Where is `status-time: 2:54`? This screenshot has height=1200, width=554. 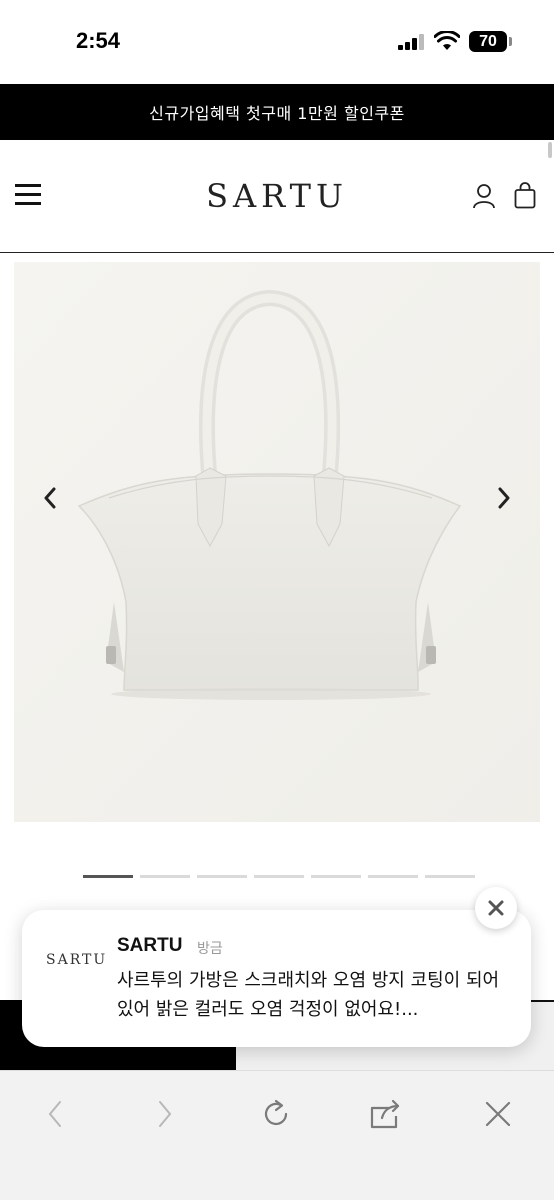 status-time: 2:54 is located at coordinates (98, 40).